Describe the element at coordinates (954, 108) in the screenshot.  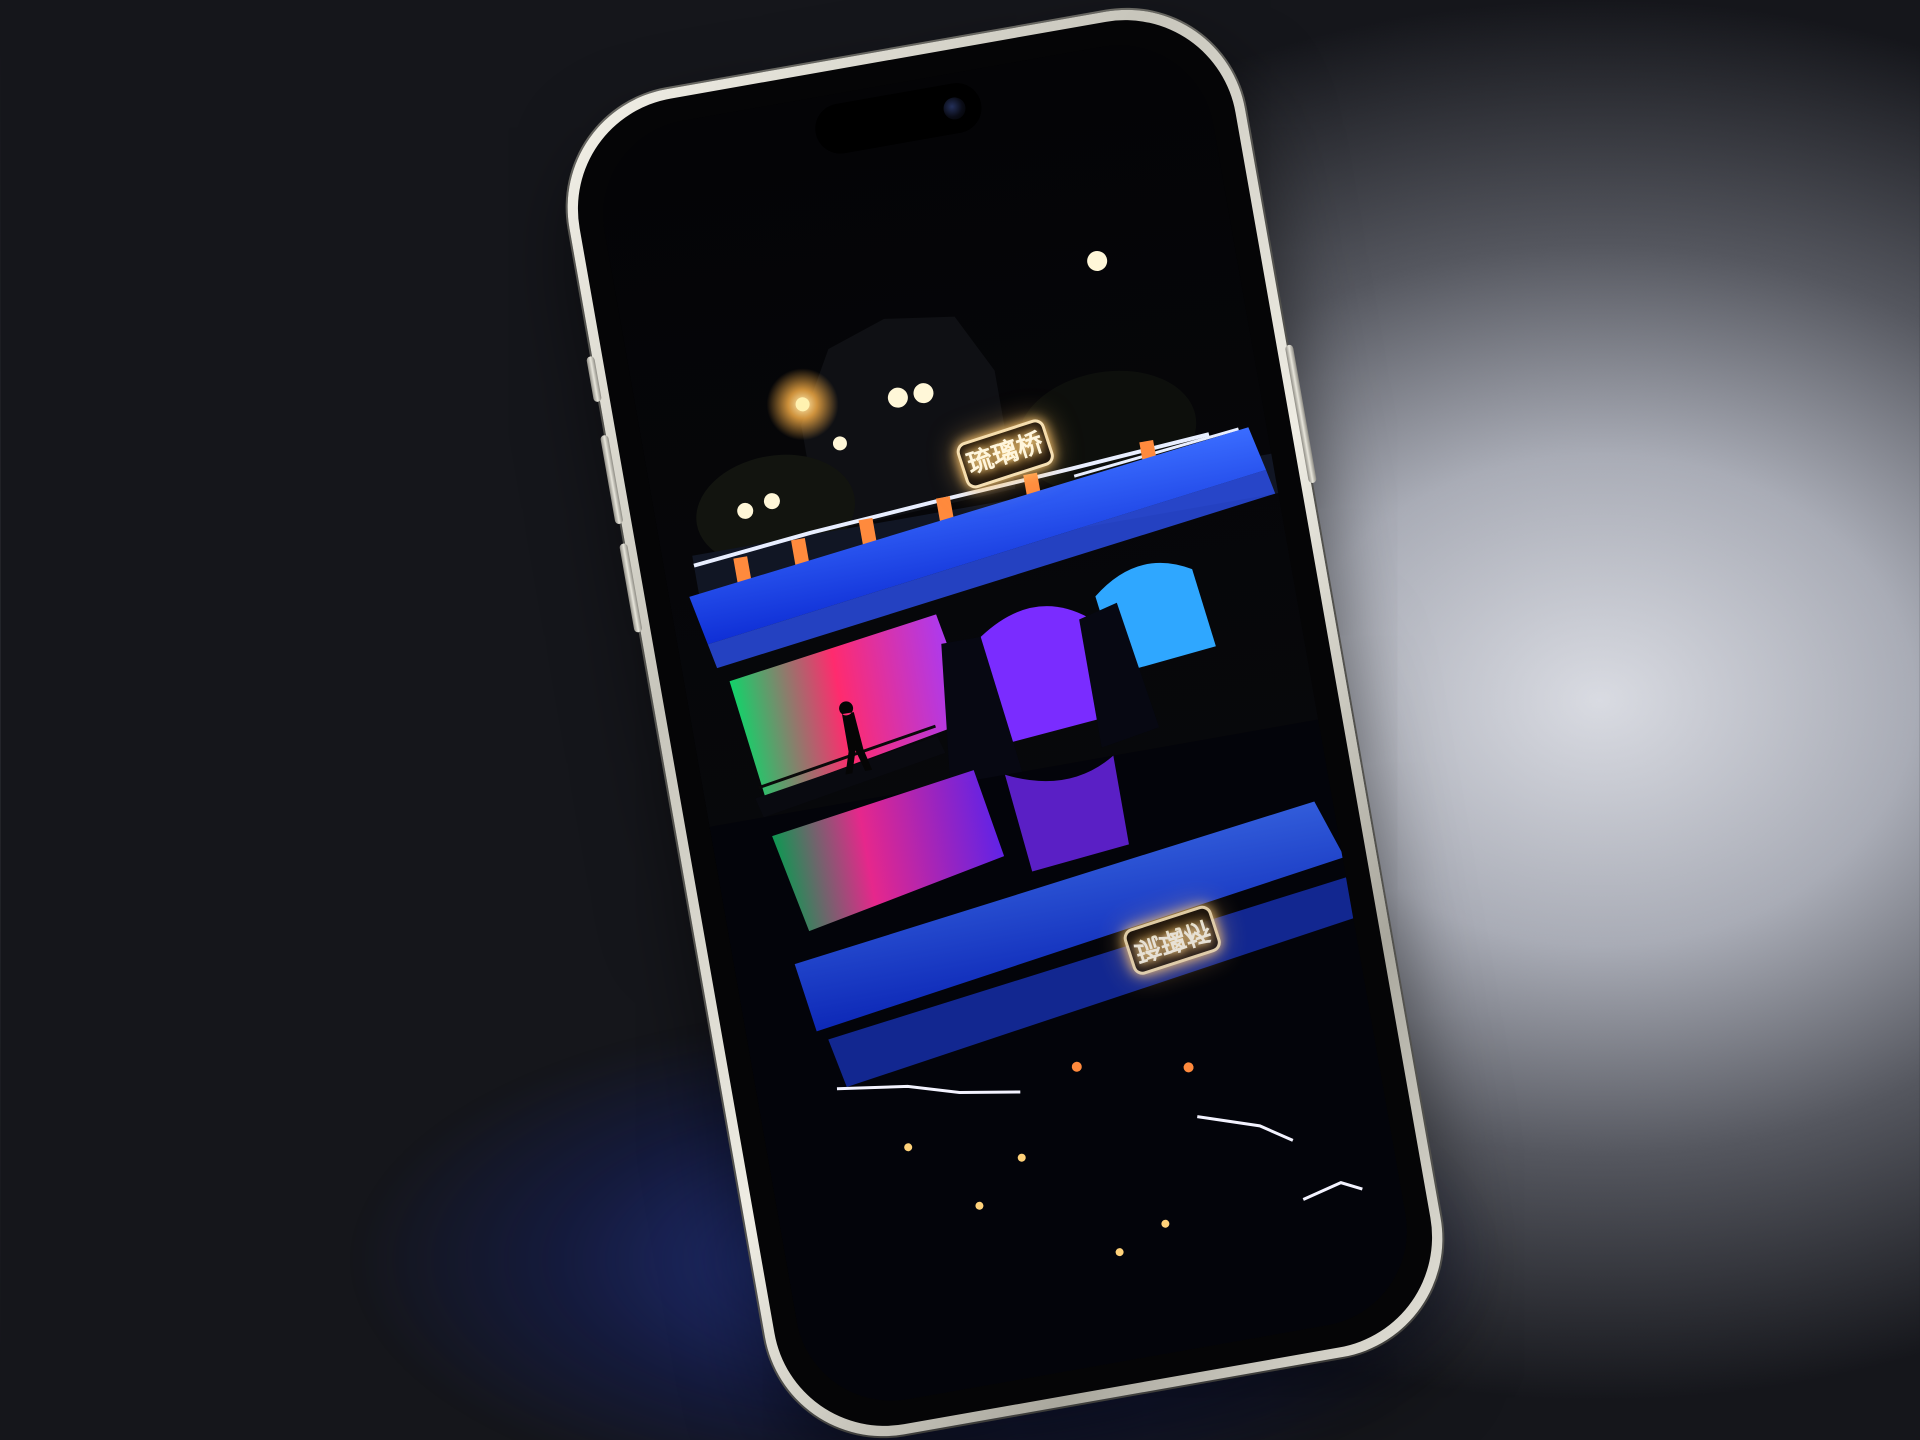
I see `front-camera-icon` at that location.